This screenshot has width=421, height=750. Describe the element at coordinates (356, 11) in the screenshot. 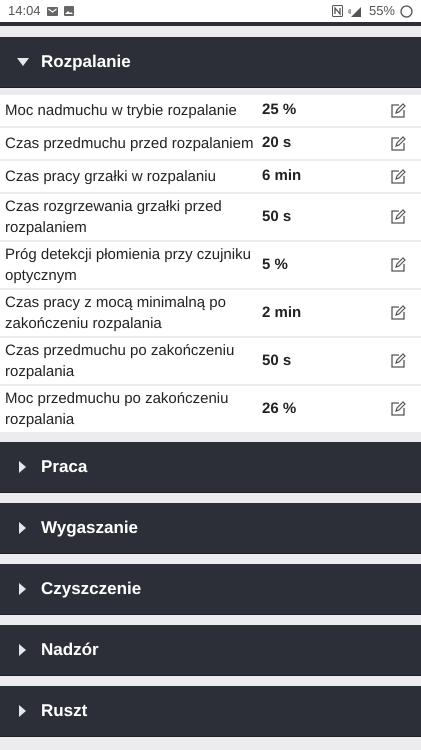

I see `signal-icon` at that location.